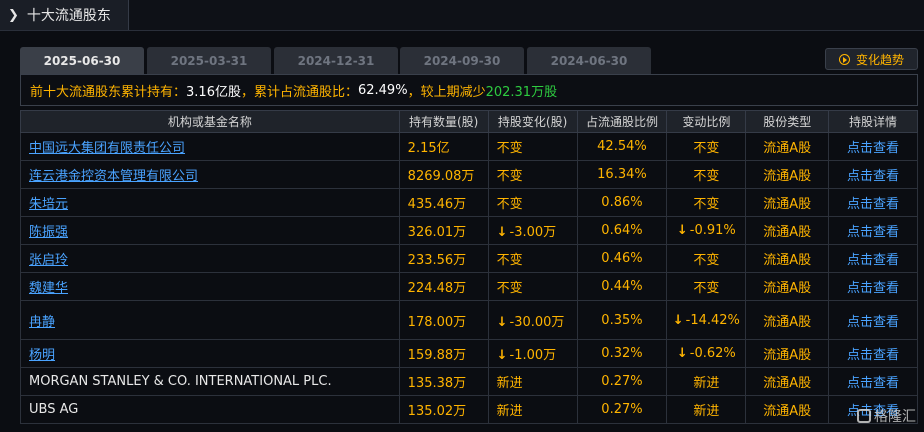 The height and width of the screenshot is (432, 924). Describe the element at coordinates (48, 204) in the screenshot. I see `holder-name: 朱培元` at that location.